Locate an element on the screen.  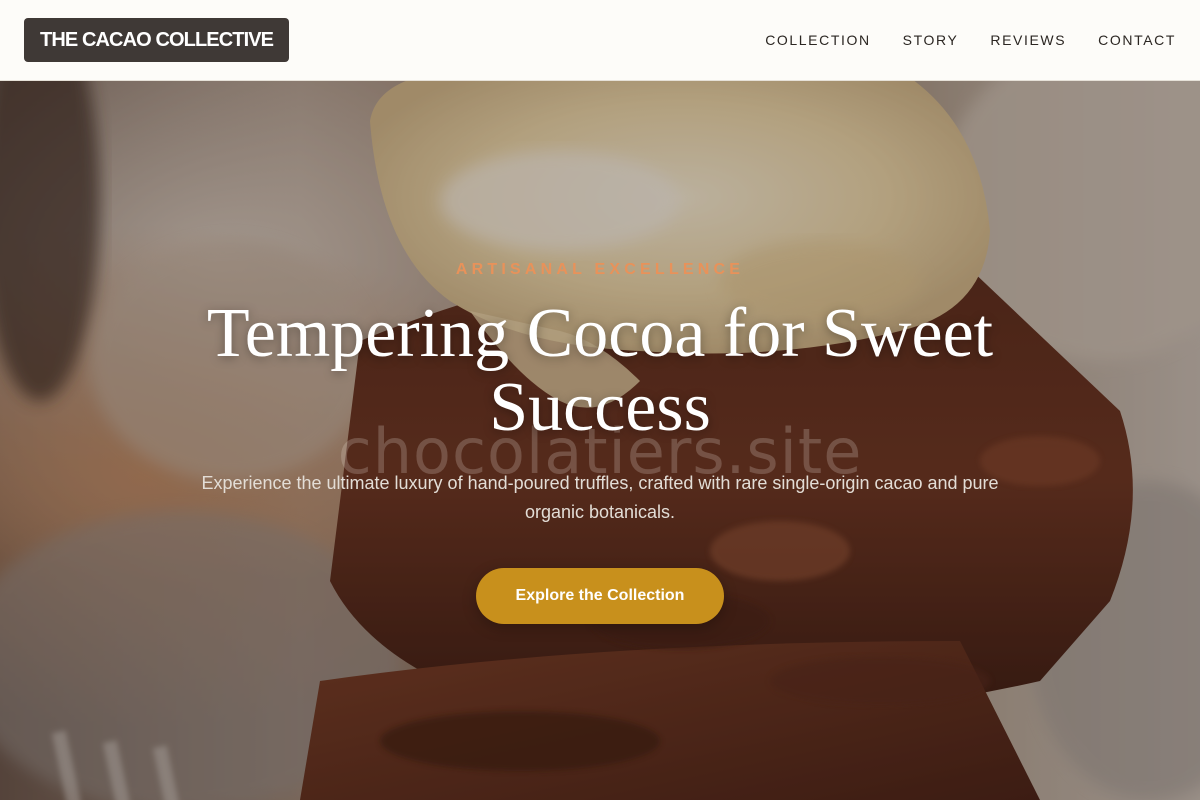
nav-item-reviews: REVIEWS is located at coordinates (1028, 40).